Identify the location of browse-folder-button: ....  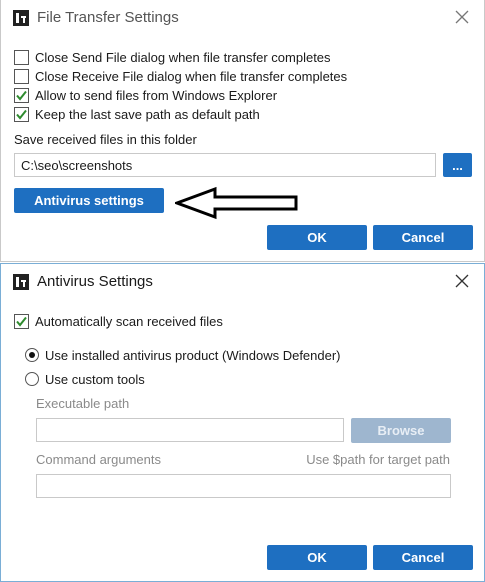
(457, 165).